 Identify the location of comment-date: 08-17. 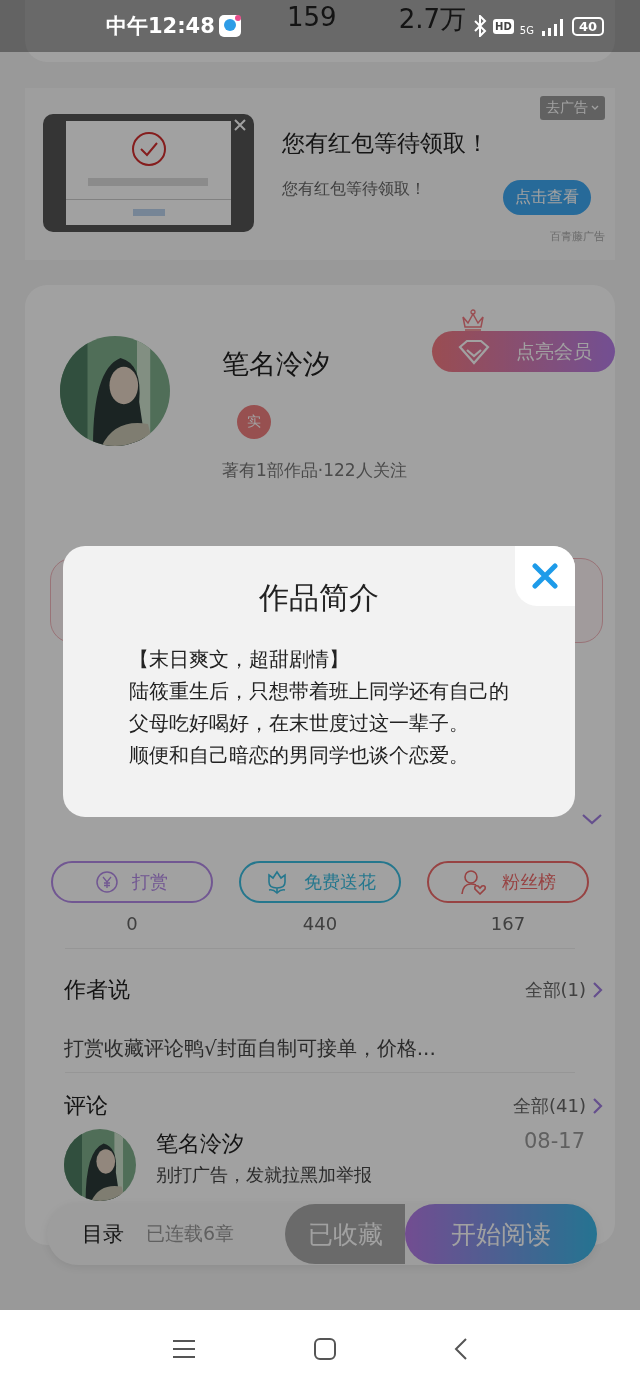
(554, 1142).